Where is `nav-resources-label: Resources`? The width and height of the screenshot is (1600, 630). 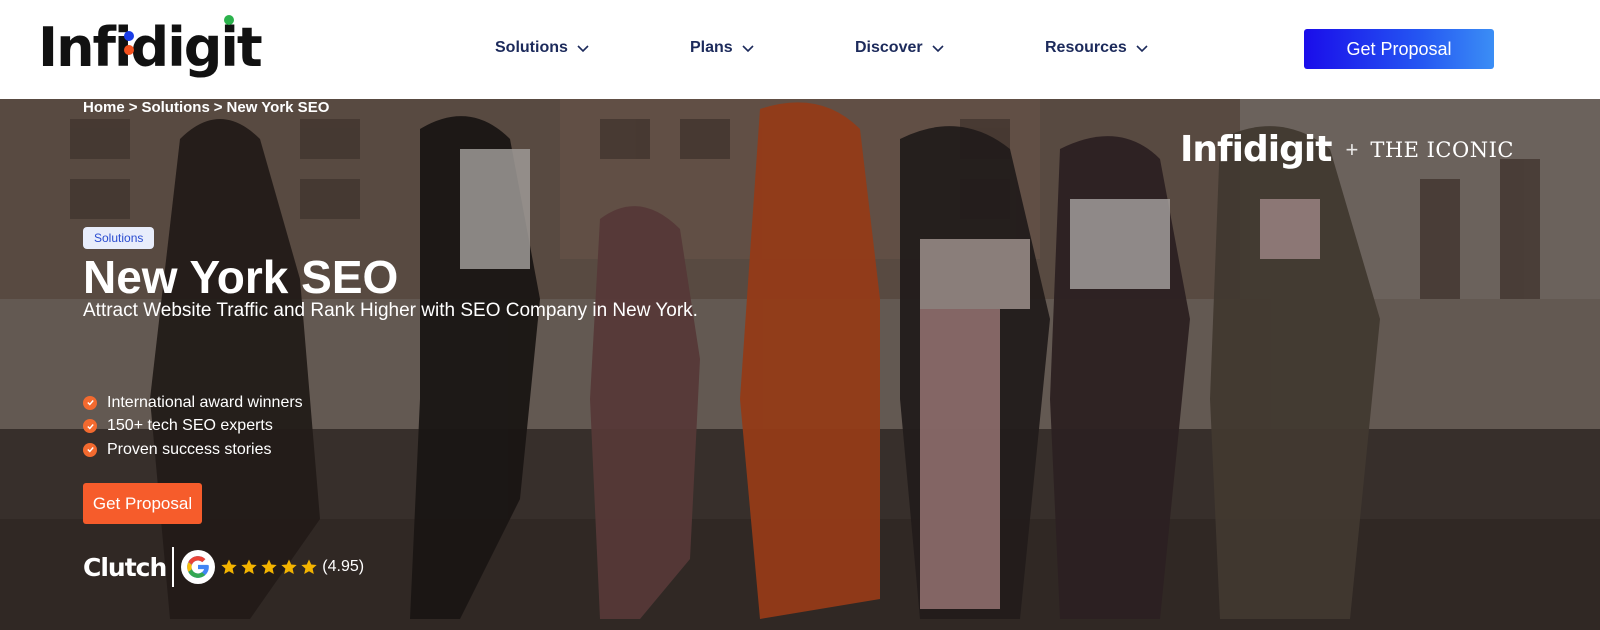
nav-resources-label: Resources is located at coordinates (1086, 47).